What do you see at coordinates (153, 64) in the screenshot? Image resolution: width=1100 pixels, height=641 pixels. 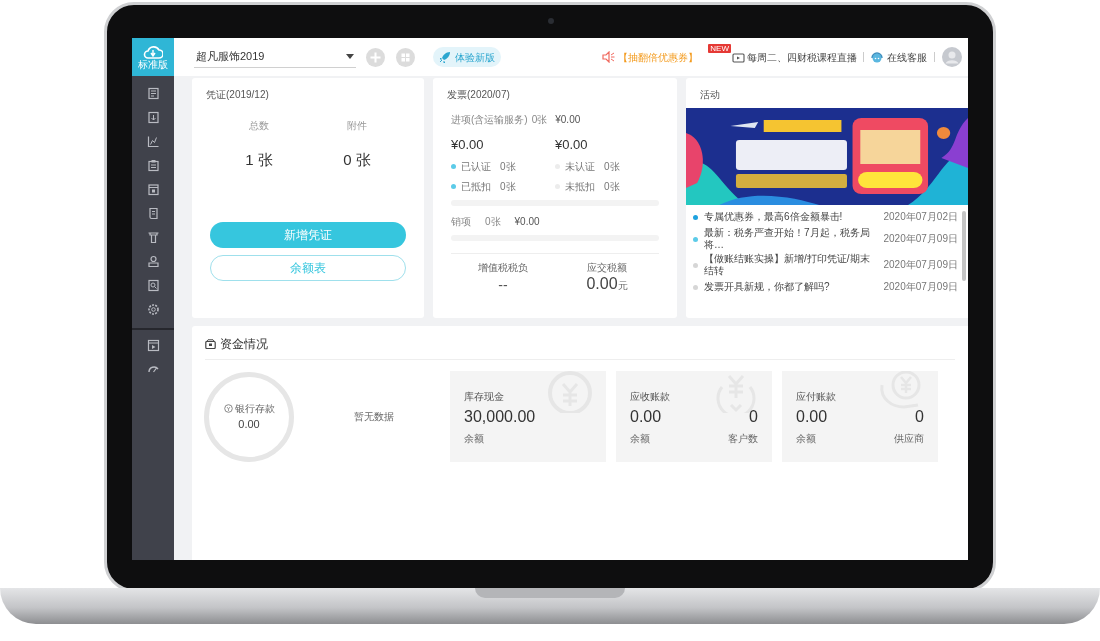 I see `edition-label: 标准版` at bounding box center [153, 64].